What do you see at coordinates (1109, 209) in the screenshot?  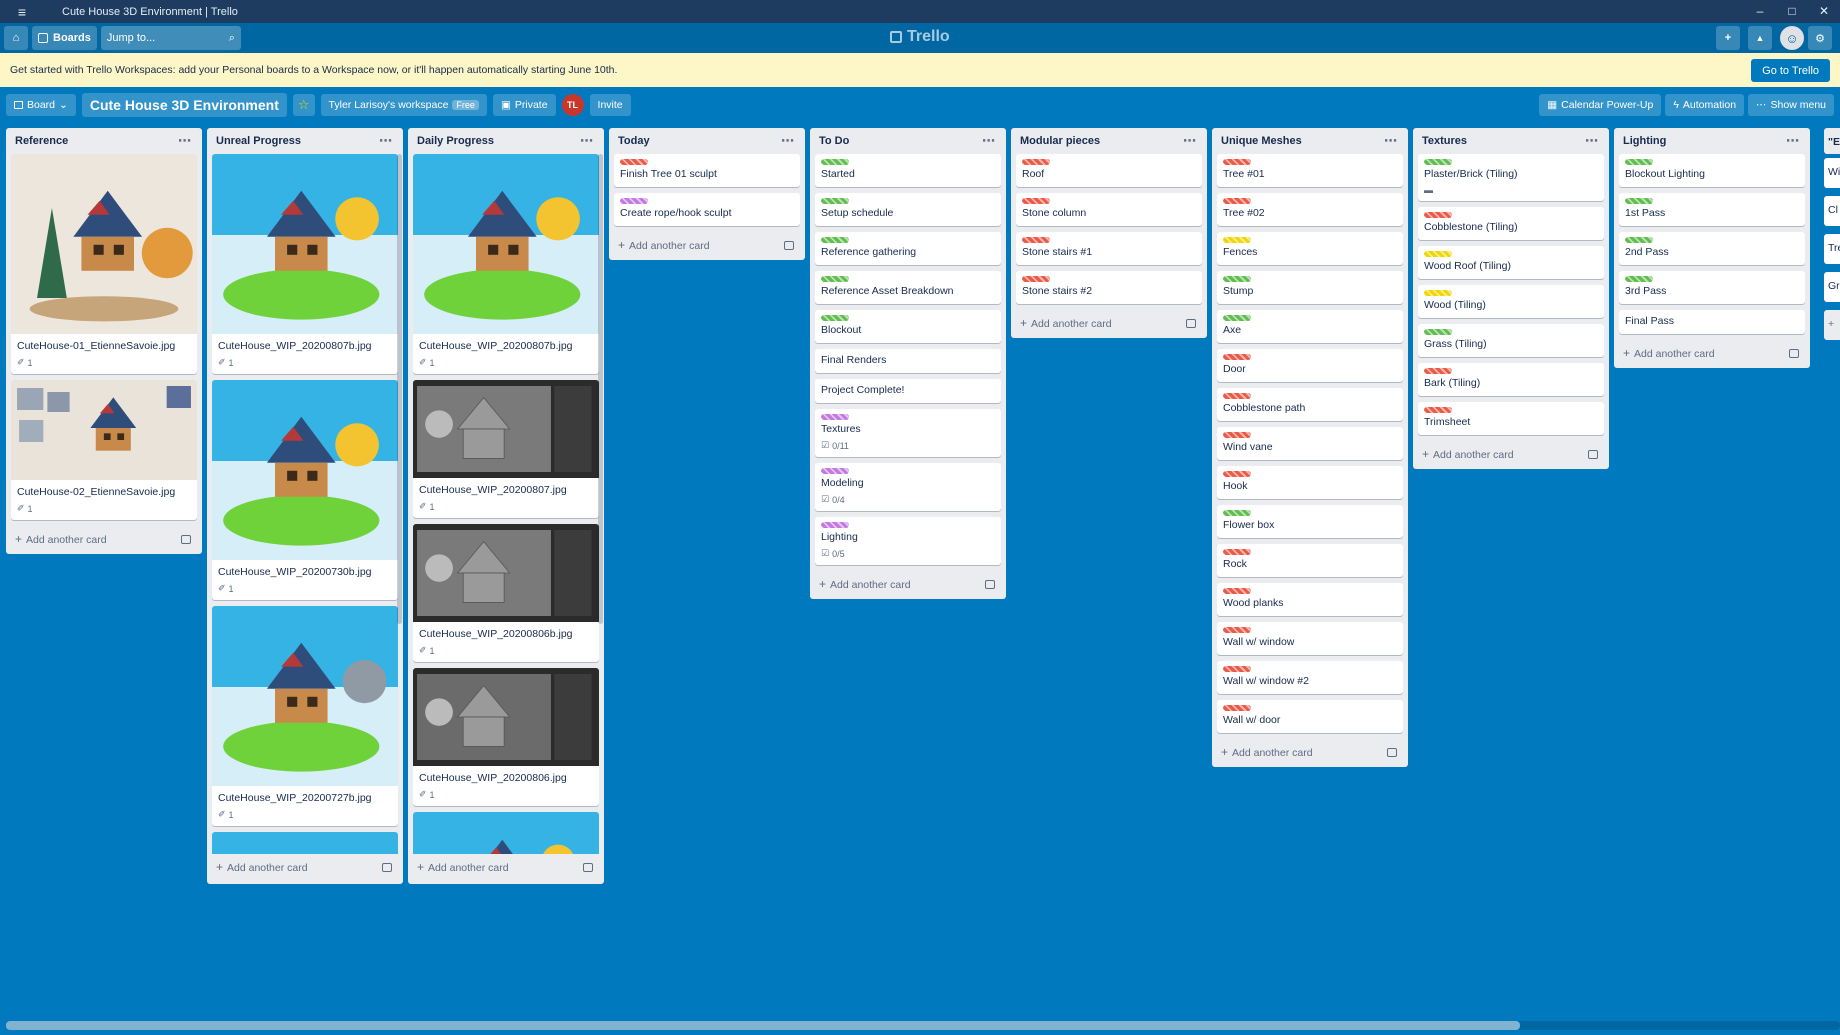 I see `card: Stone column` at bounding box center [1109, 209].